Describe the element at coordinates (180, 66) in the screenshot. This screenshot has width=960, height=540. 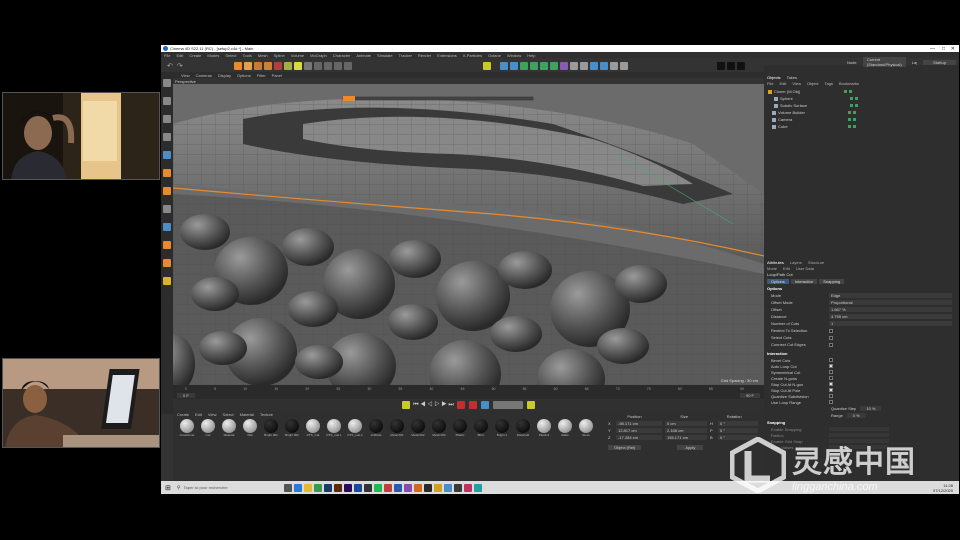
I see `redo-icon: ↷` at that location.